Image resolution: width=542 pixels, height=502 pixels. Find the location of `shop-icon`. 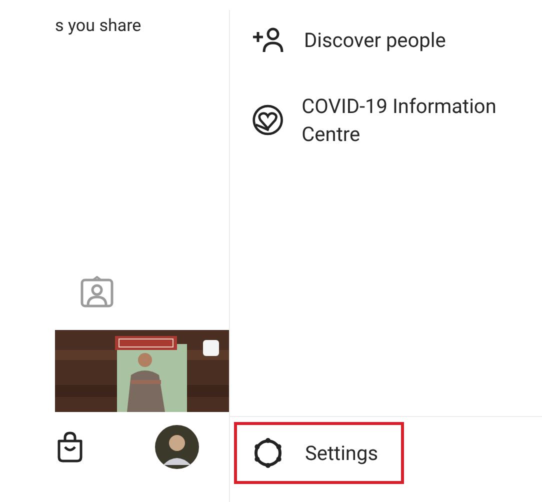

shop-icon is located at coordinates (70, 447).